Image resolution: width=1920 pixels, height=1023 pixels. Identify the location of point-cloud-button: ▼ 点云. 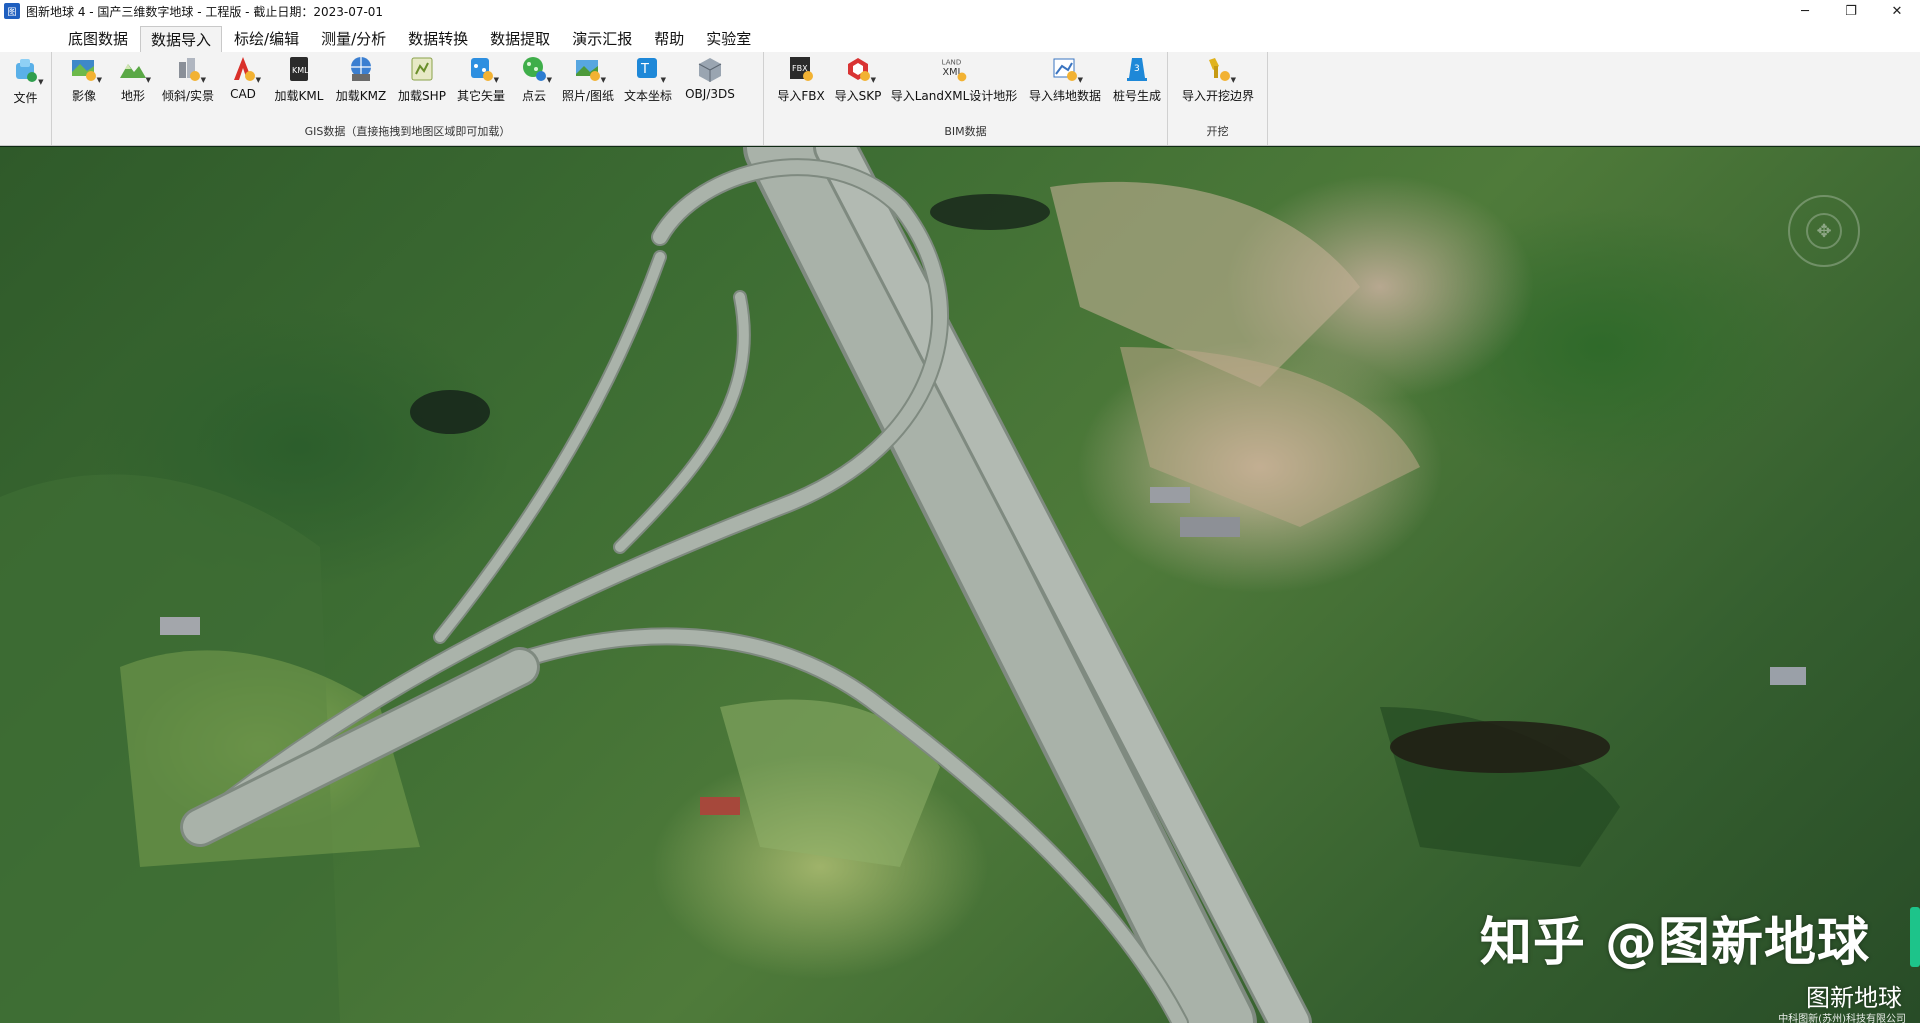
(534, 85).